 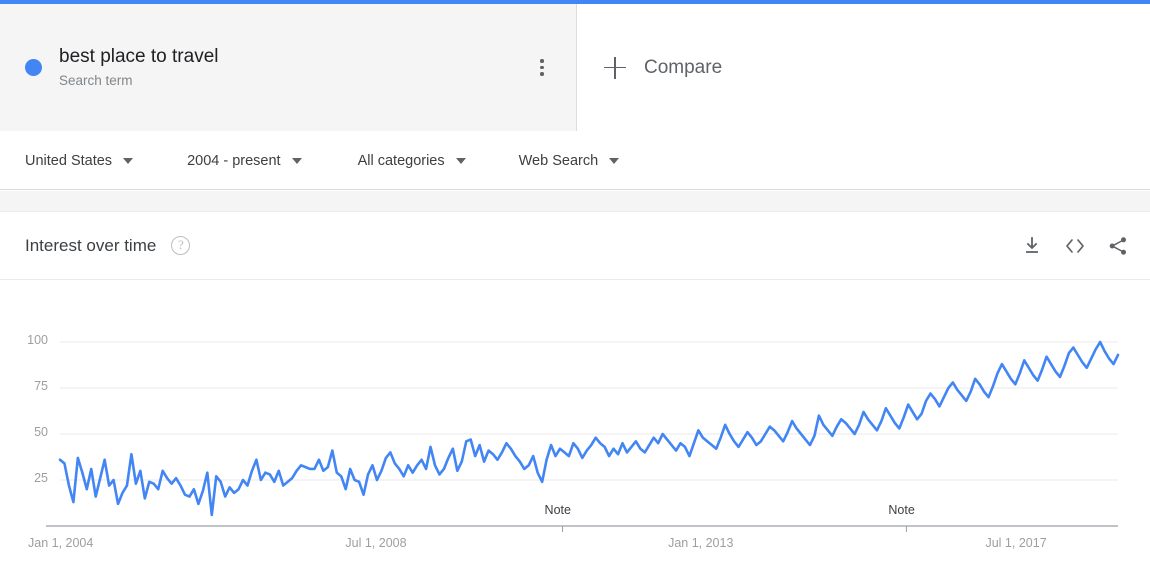 I want to click on download-icon, so click(x=1032, y=246).